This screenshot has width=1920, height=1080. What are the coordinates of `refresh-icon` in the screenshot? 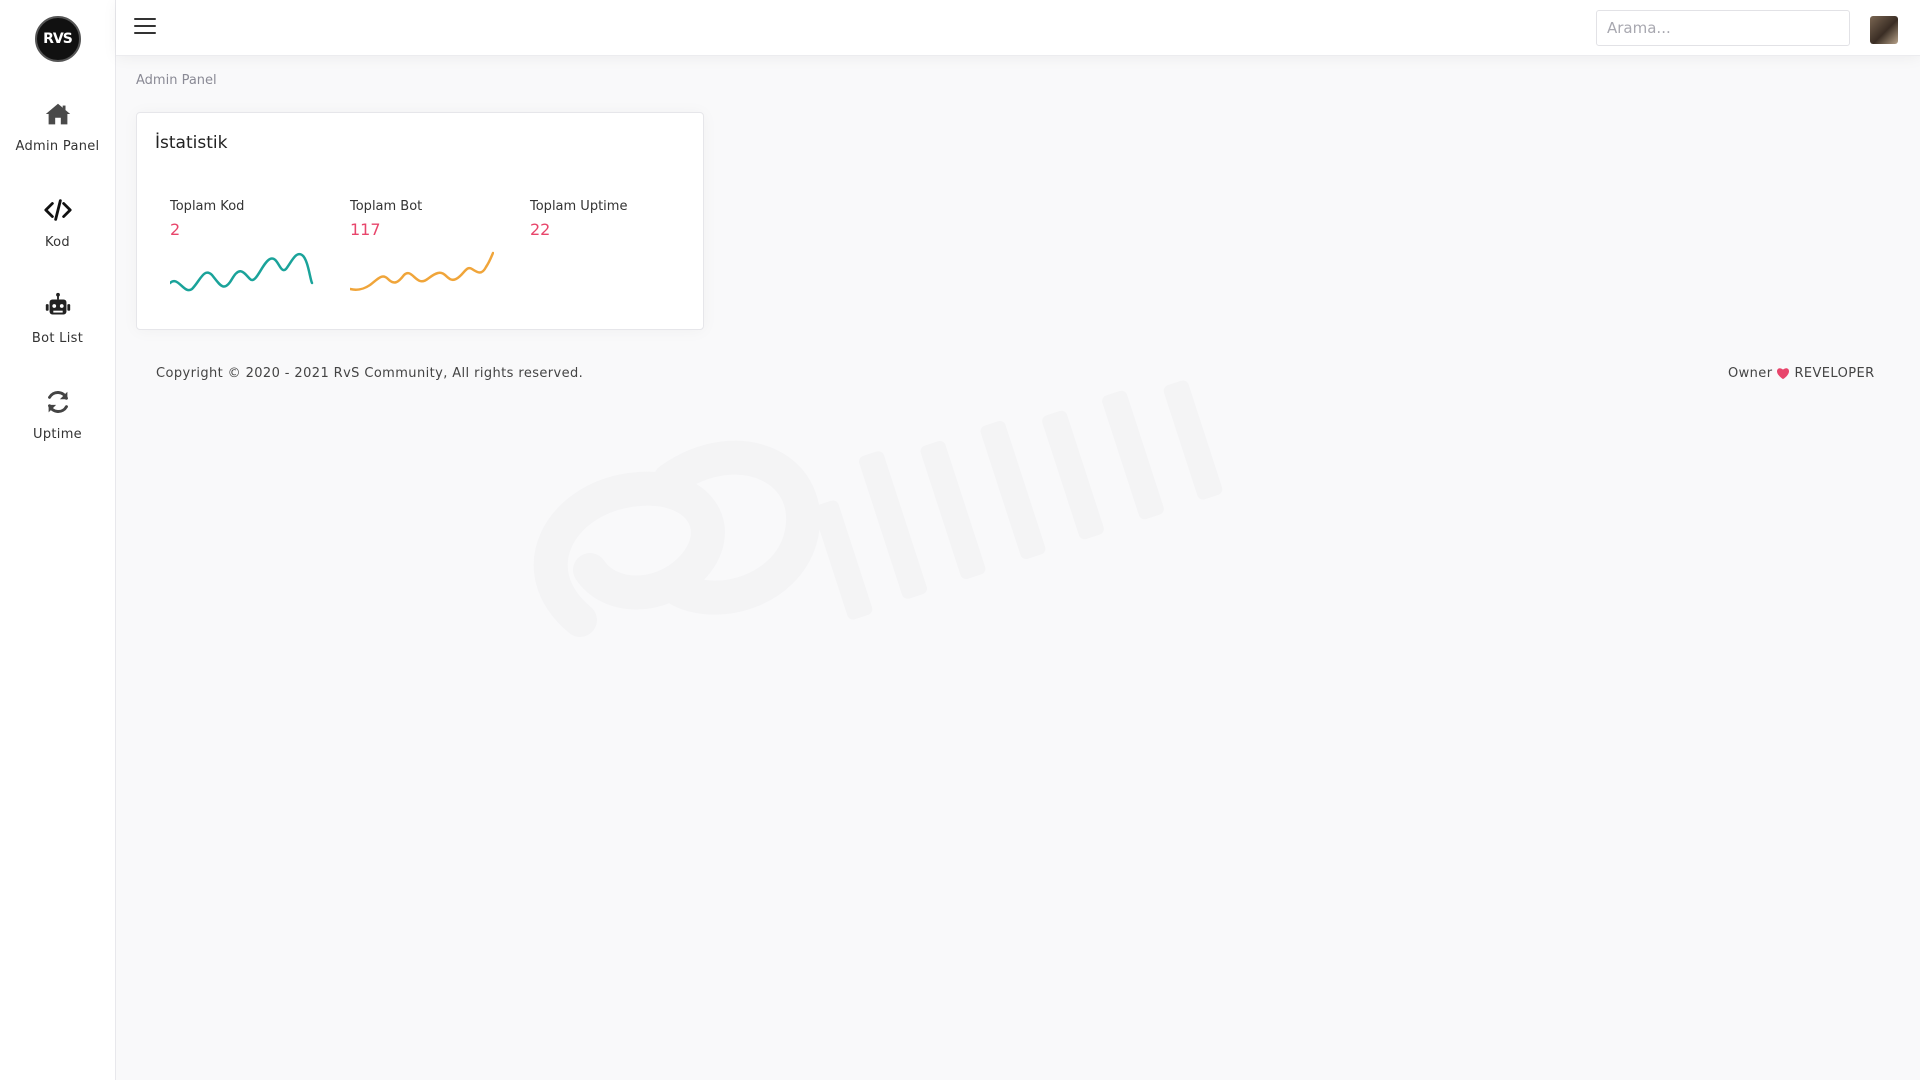 It's located at (57, 401).